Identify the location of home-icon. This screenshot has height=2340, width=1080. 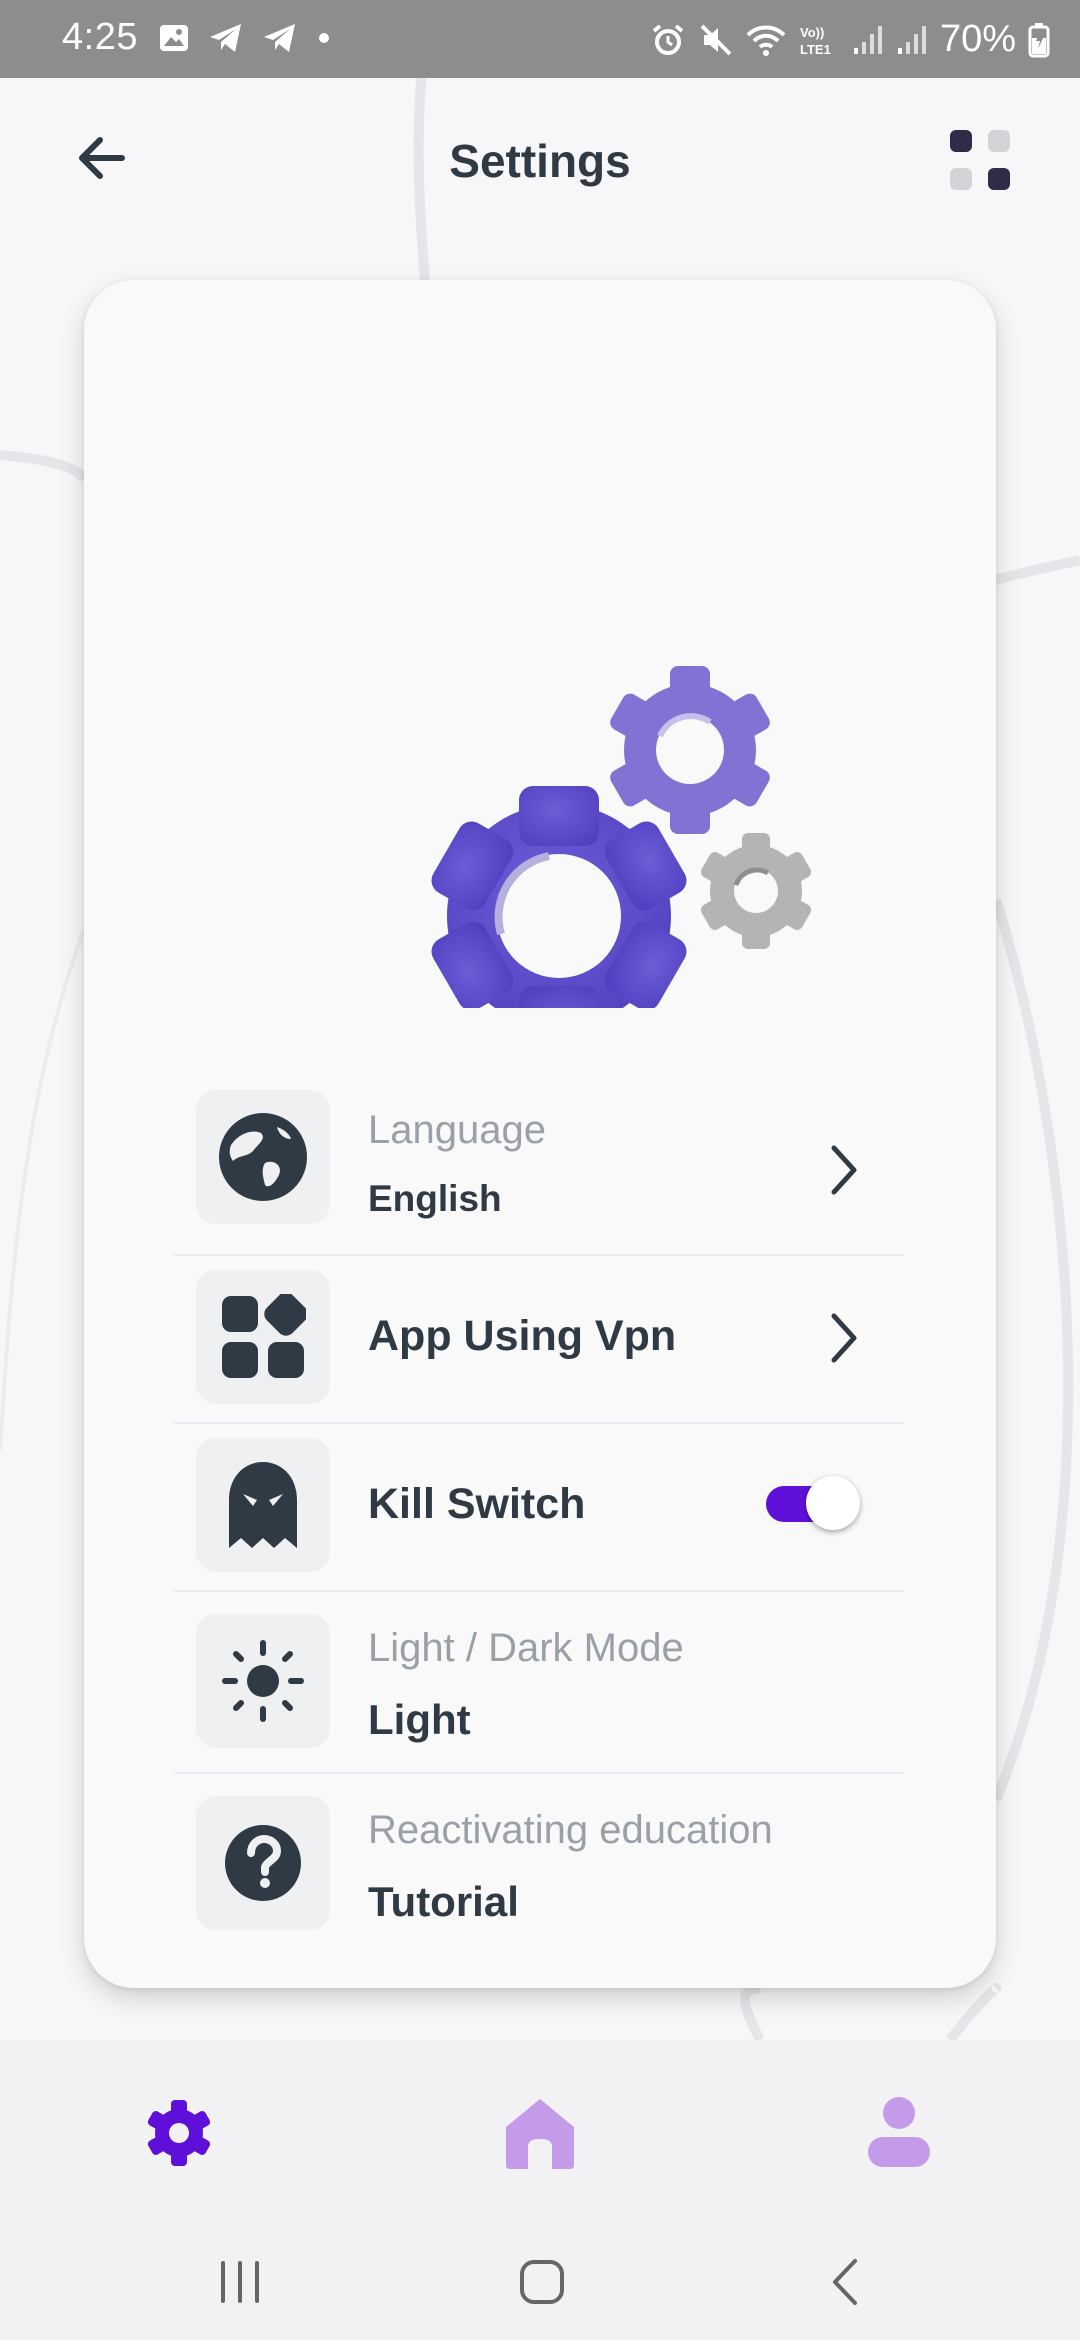
(540, 2134).